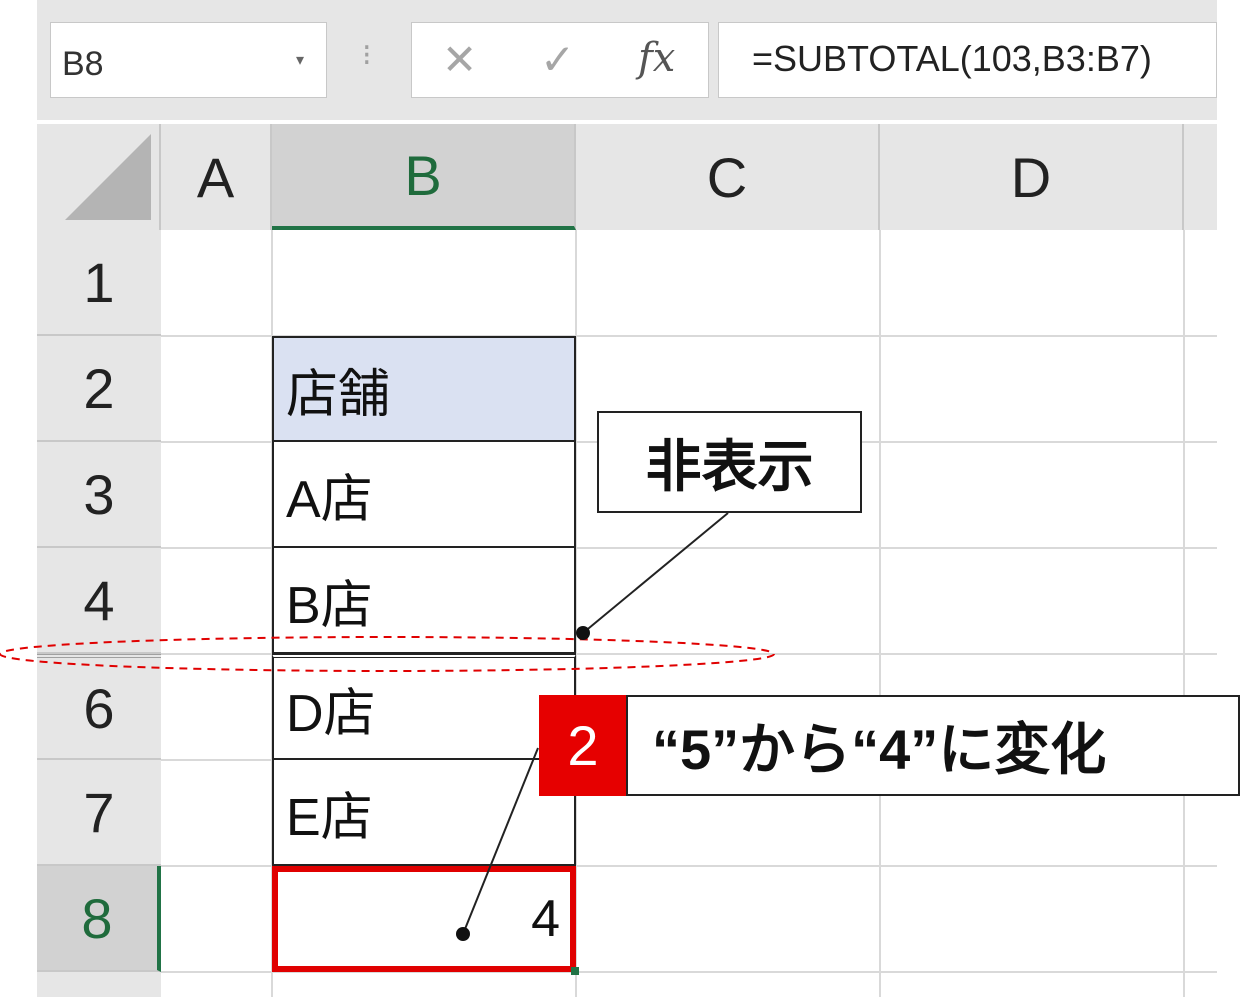  I want to click on row-header-3: 3, so click(99, 495).